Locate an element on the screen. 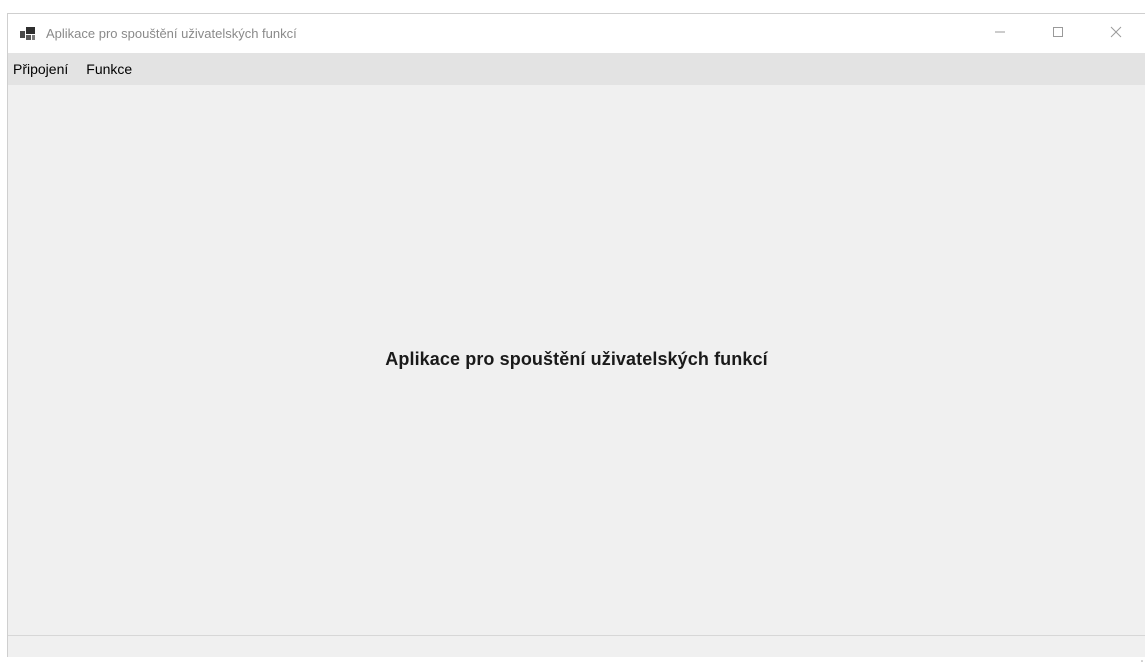 The width and height of the screenshot is (1145, 667). window-controls is located at coordinates (1058, 33).